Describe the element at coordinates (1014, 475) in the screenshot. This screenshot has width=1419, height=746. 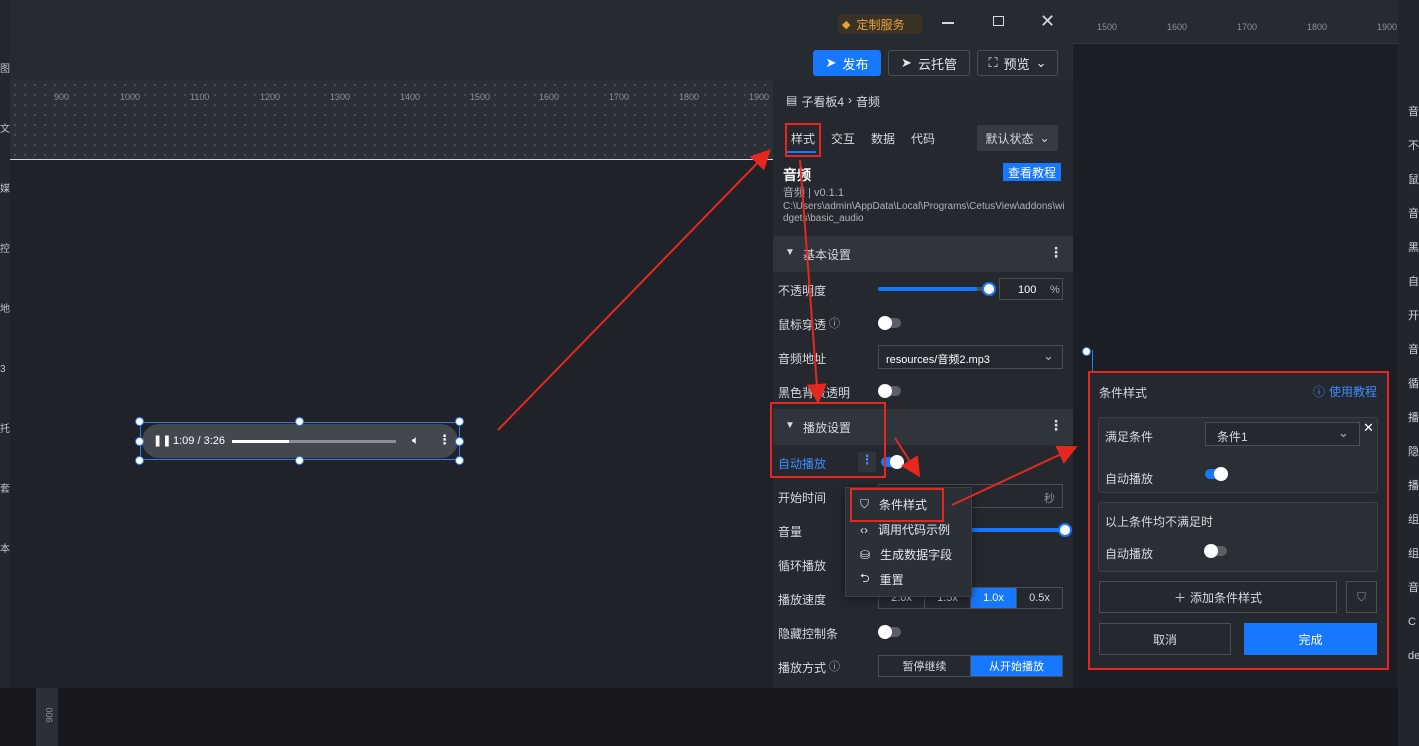
I see `arrow-to-dialog` at that location.